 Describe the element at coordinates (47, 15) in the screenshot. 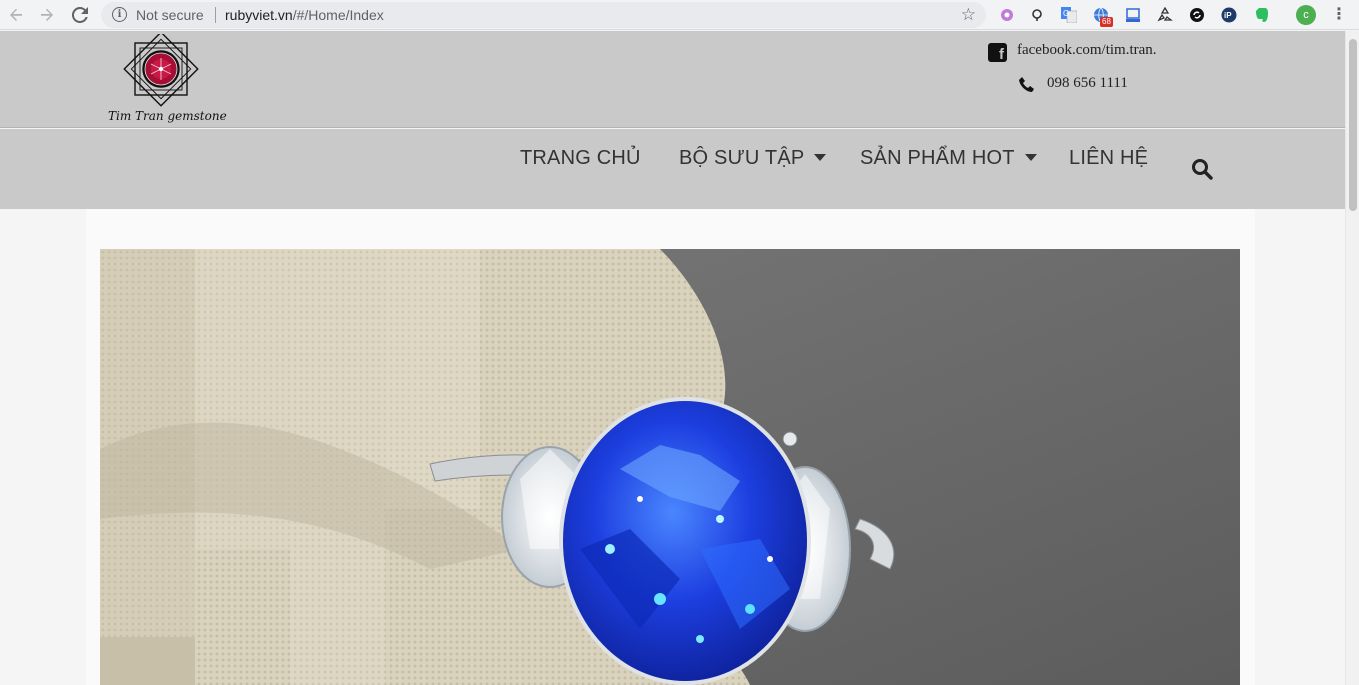

I see `forward-arrow-icon` at that location.